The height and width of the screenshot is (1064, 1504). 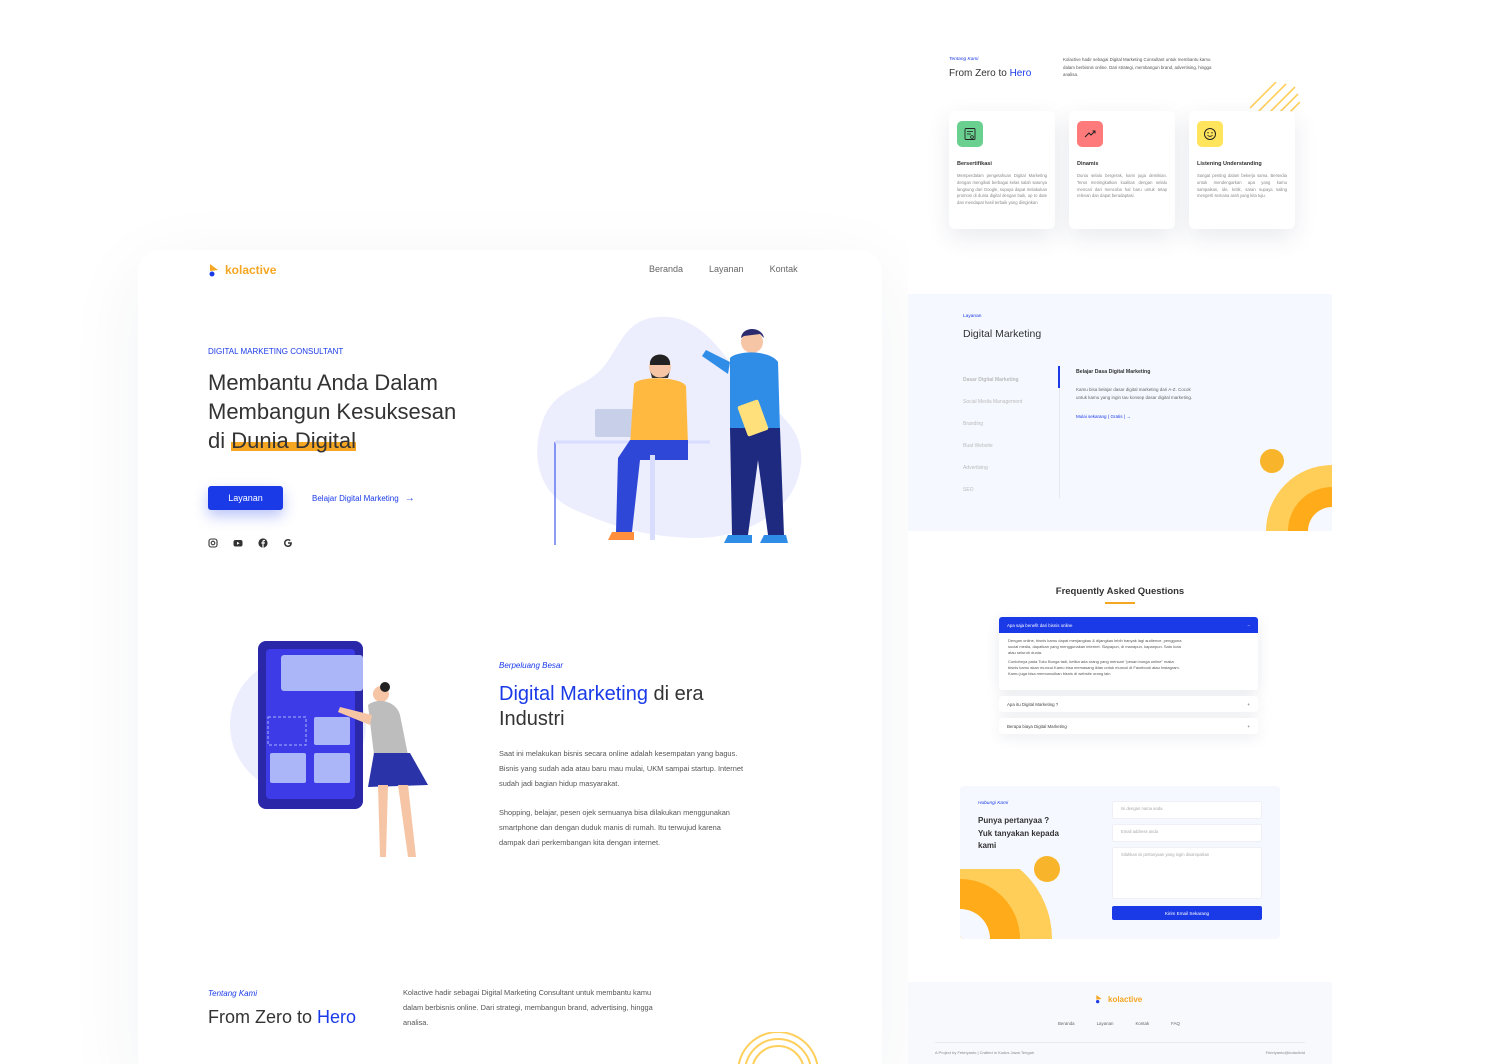 I want to click on service-item: Buat Website, so click(x=1010, y=454).